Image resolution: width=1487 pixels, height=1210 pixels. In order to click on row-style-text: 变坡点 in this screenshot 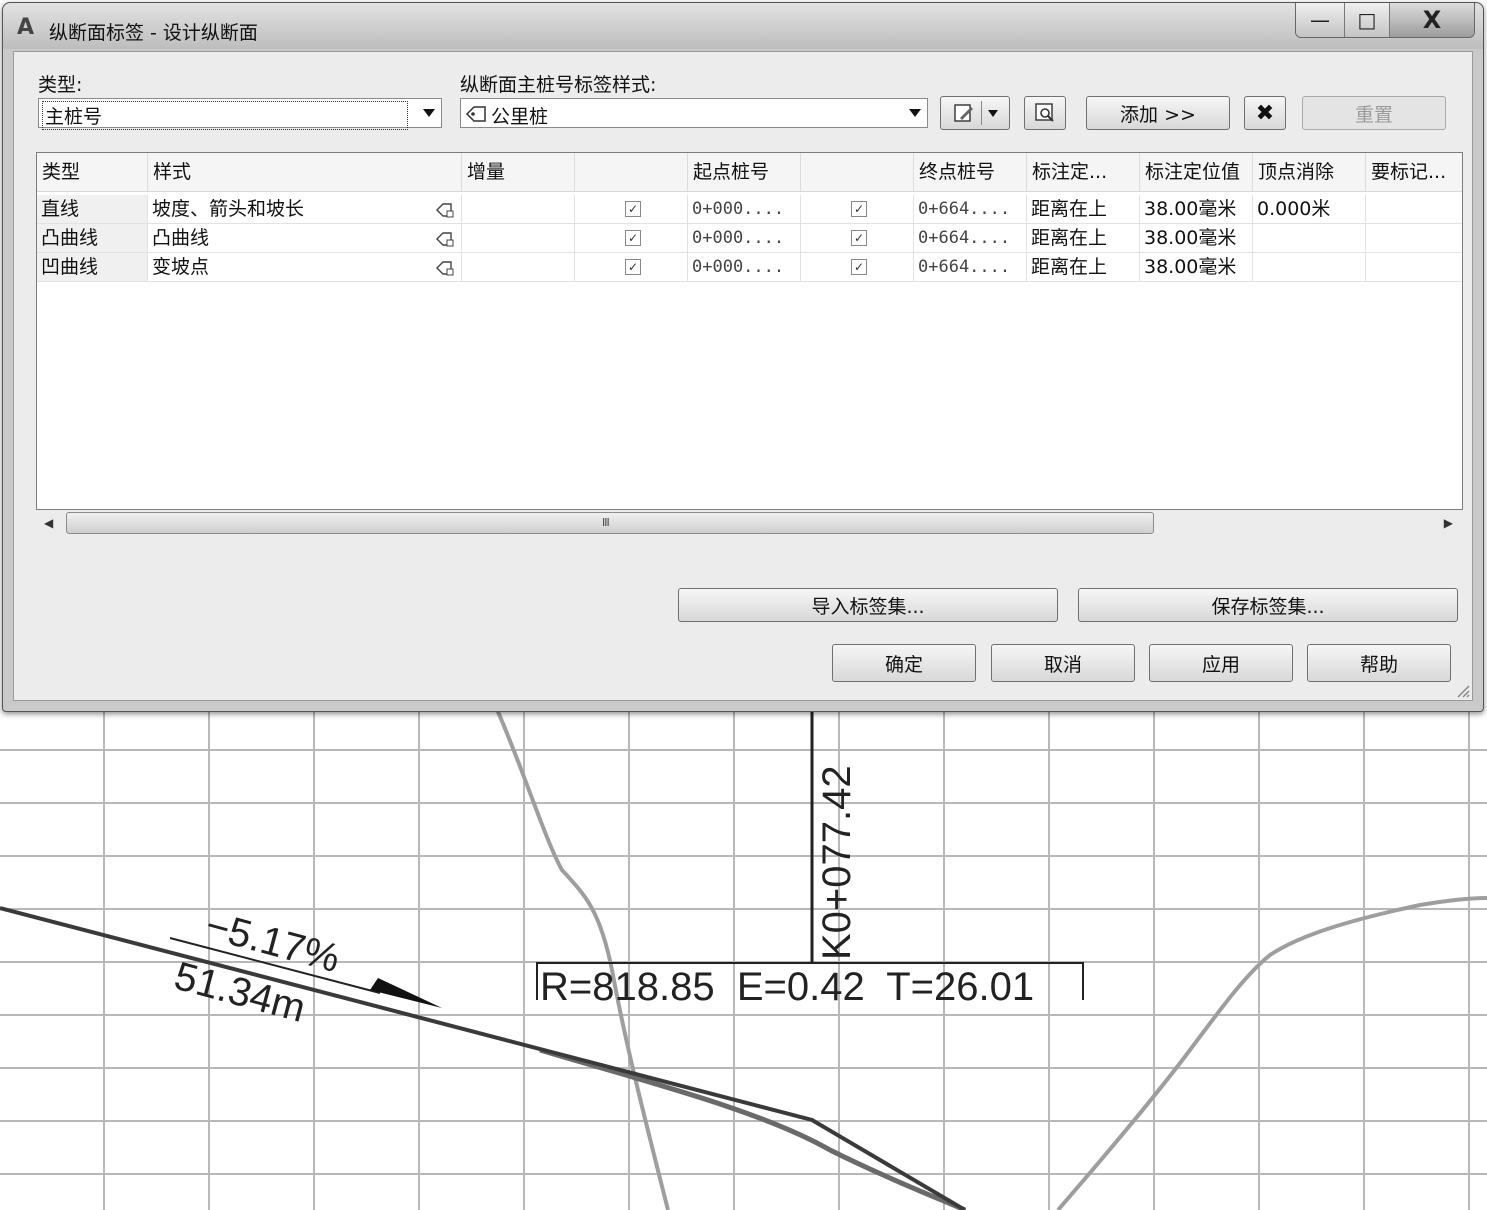, I will do `click(181, 267)`.